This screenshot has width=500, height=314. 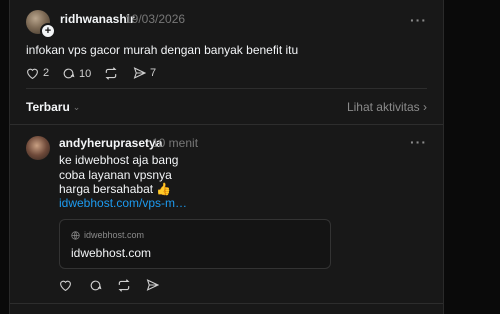 What do you see at coordinates (387, 107) in the screenshot?
I see `view-activity-link: Lihat aktivitas ›` at bounding box center [387, 107].